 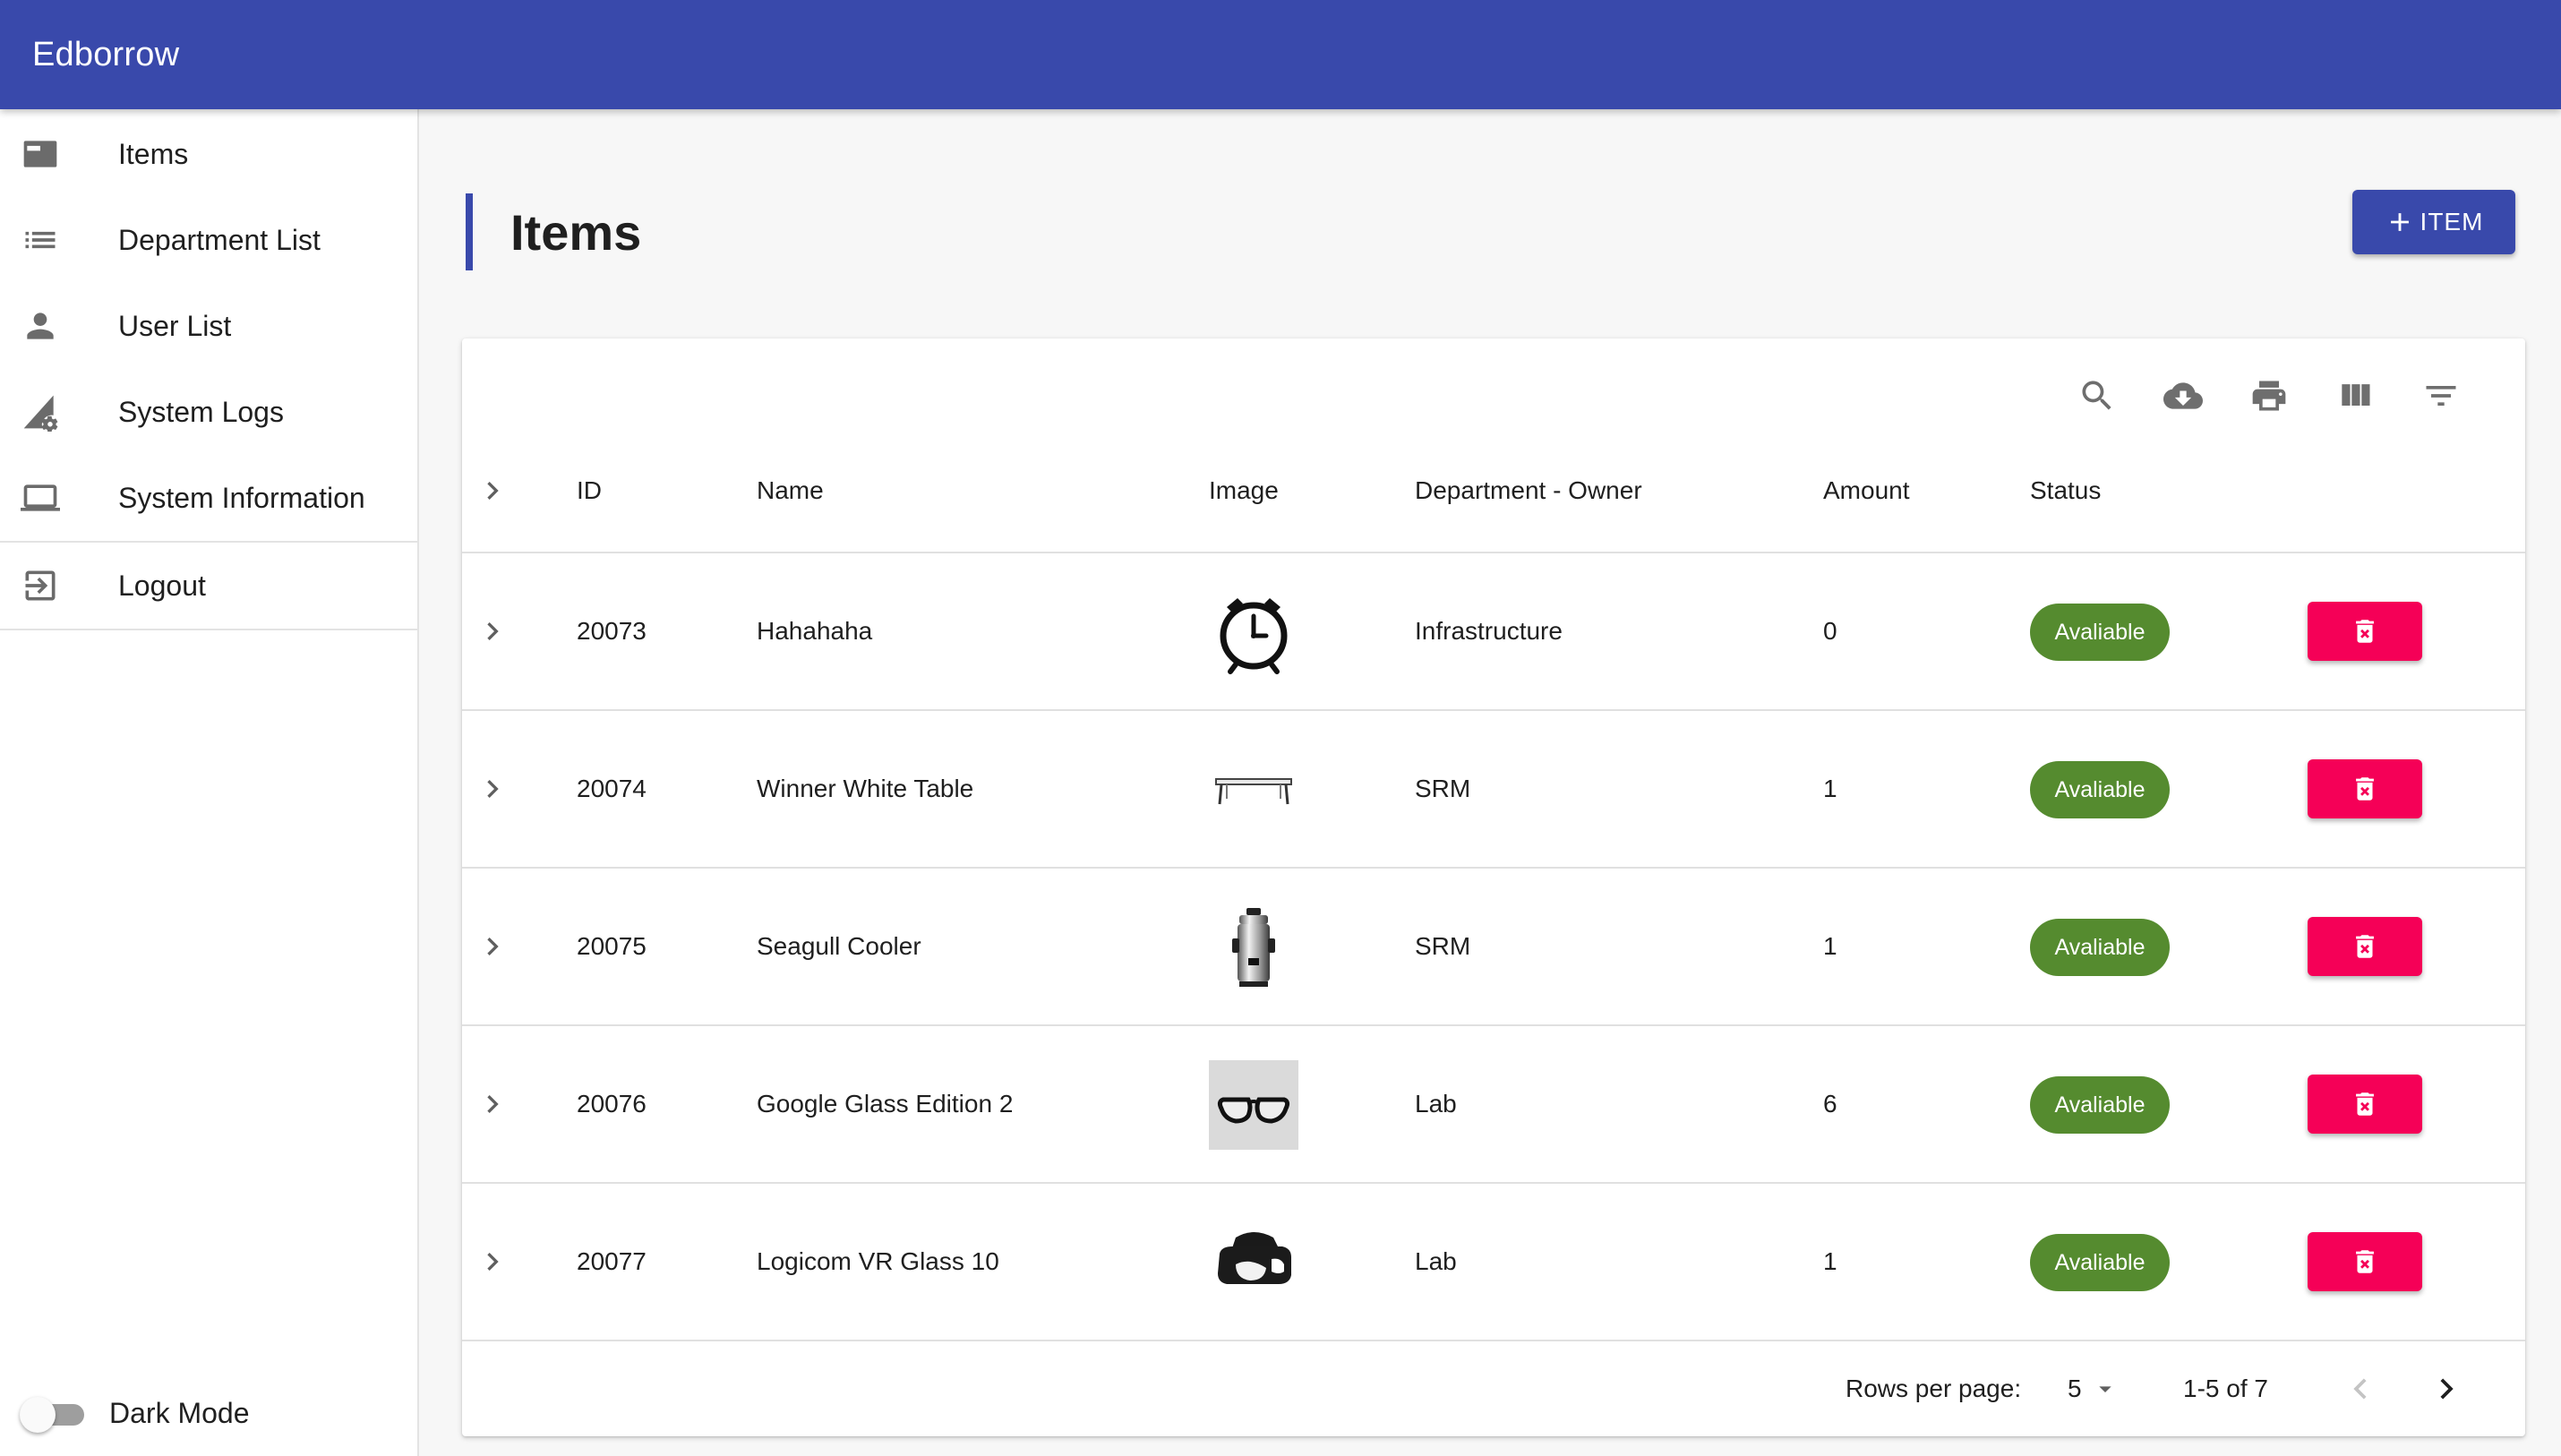 I want to click on filter-icon, so click(x=2441, y=395).